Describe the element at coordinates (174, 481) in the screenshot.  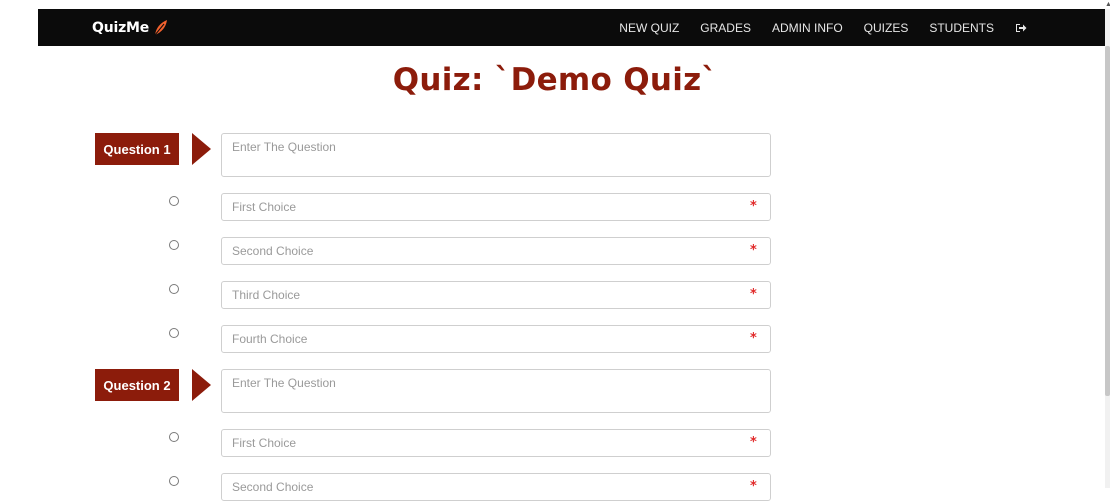
I see `q2-choice-2-radio` at that location.